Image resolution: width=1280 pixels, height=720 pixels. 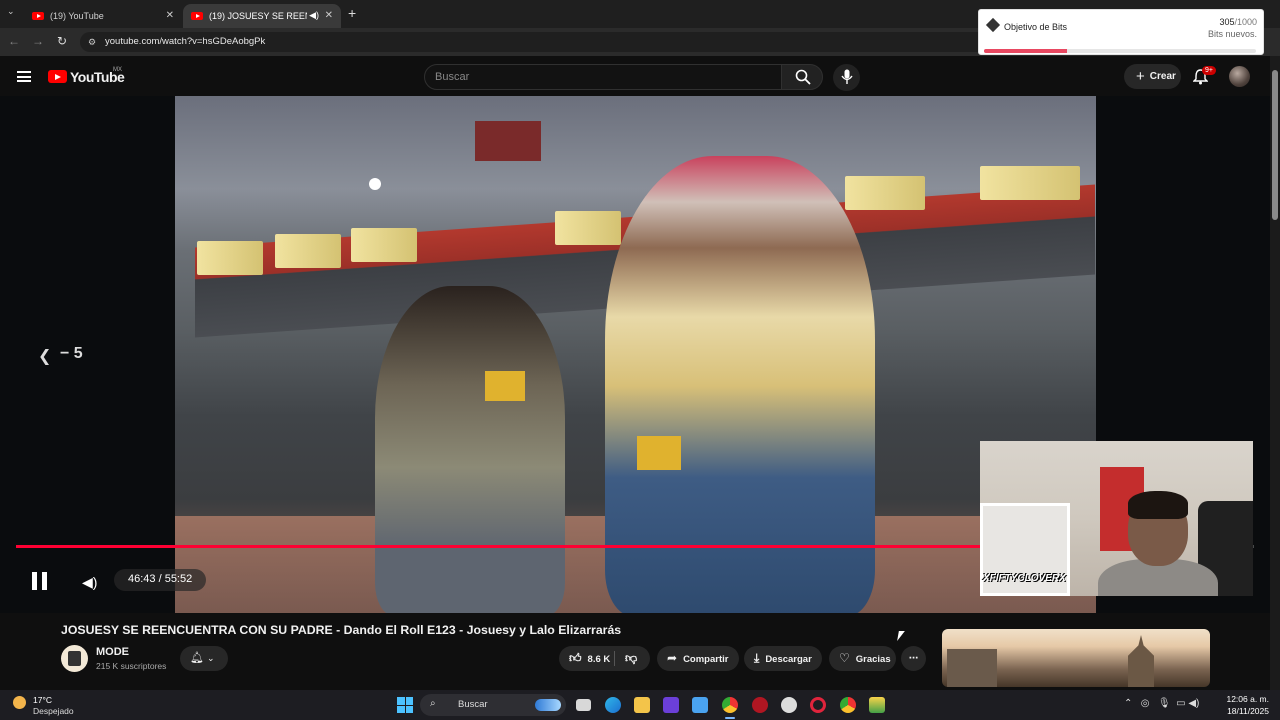 What do you see at coordinates (873, 659) in the screenshot?
I see `thanks-label: Gracias` at bounding box center [873, 659].